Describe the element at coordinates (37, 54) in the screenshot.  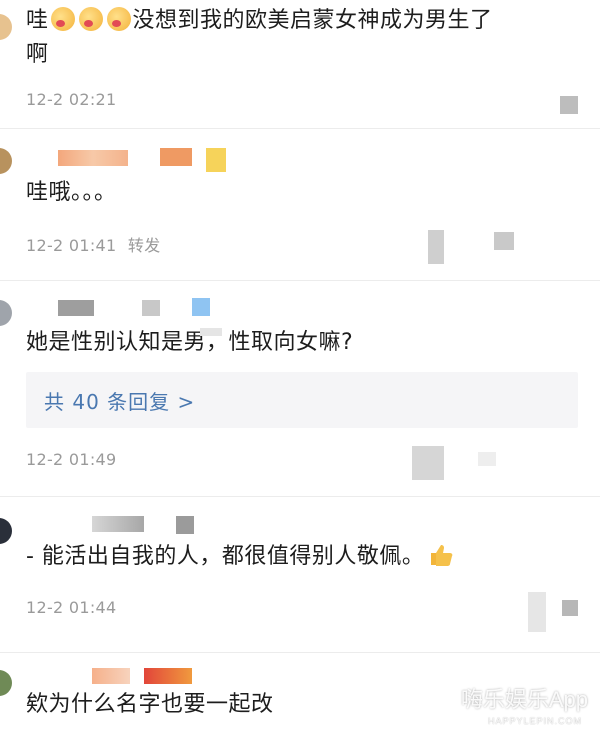
I see `comment-text-line2: 啊` at that location.